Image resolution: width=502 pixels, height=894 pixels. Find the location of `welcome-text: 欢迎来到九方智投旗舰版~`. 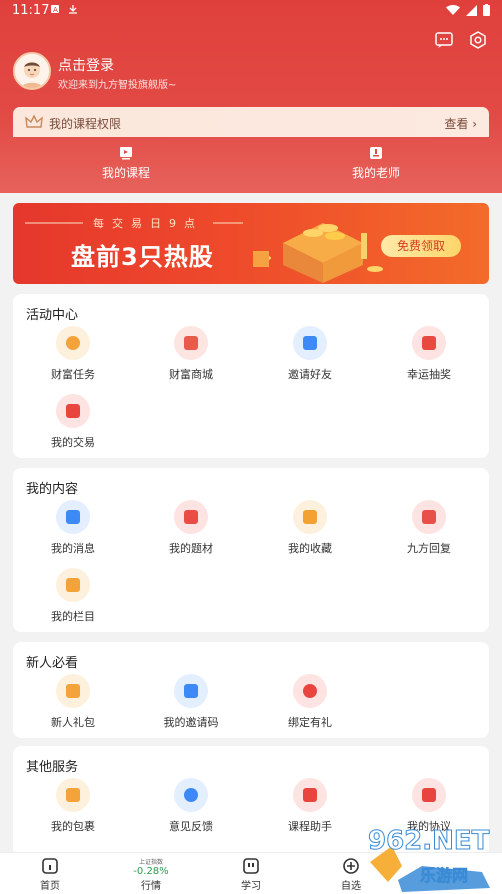

welcome-text: 欢迎来到九方智投旗舰版~ is located at coordinates (117, 85).